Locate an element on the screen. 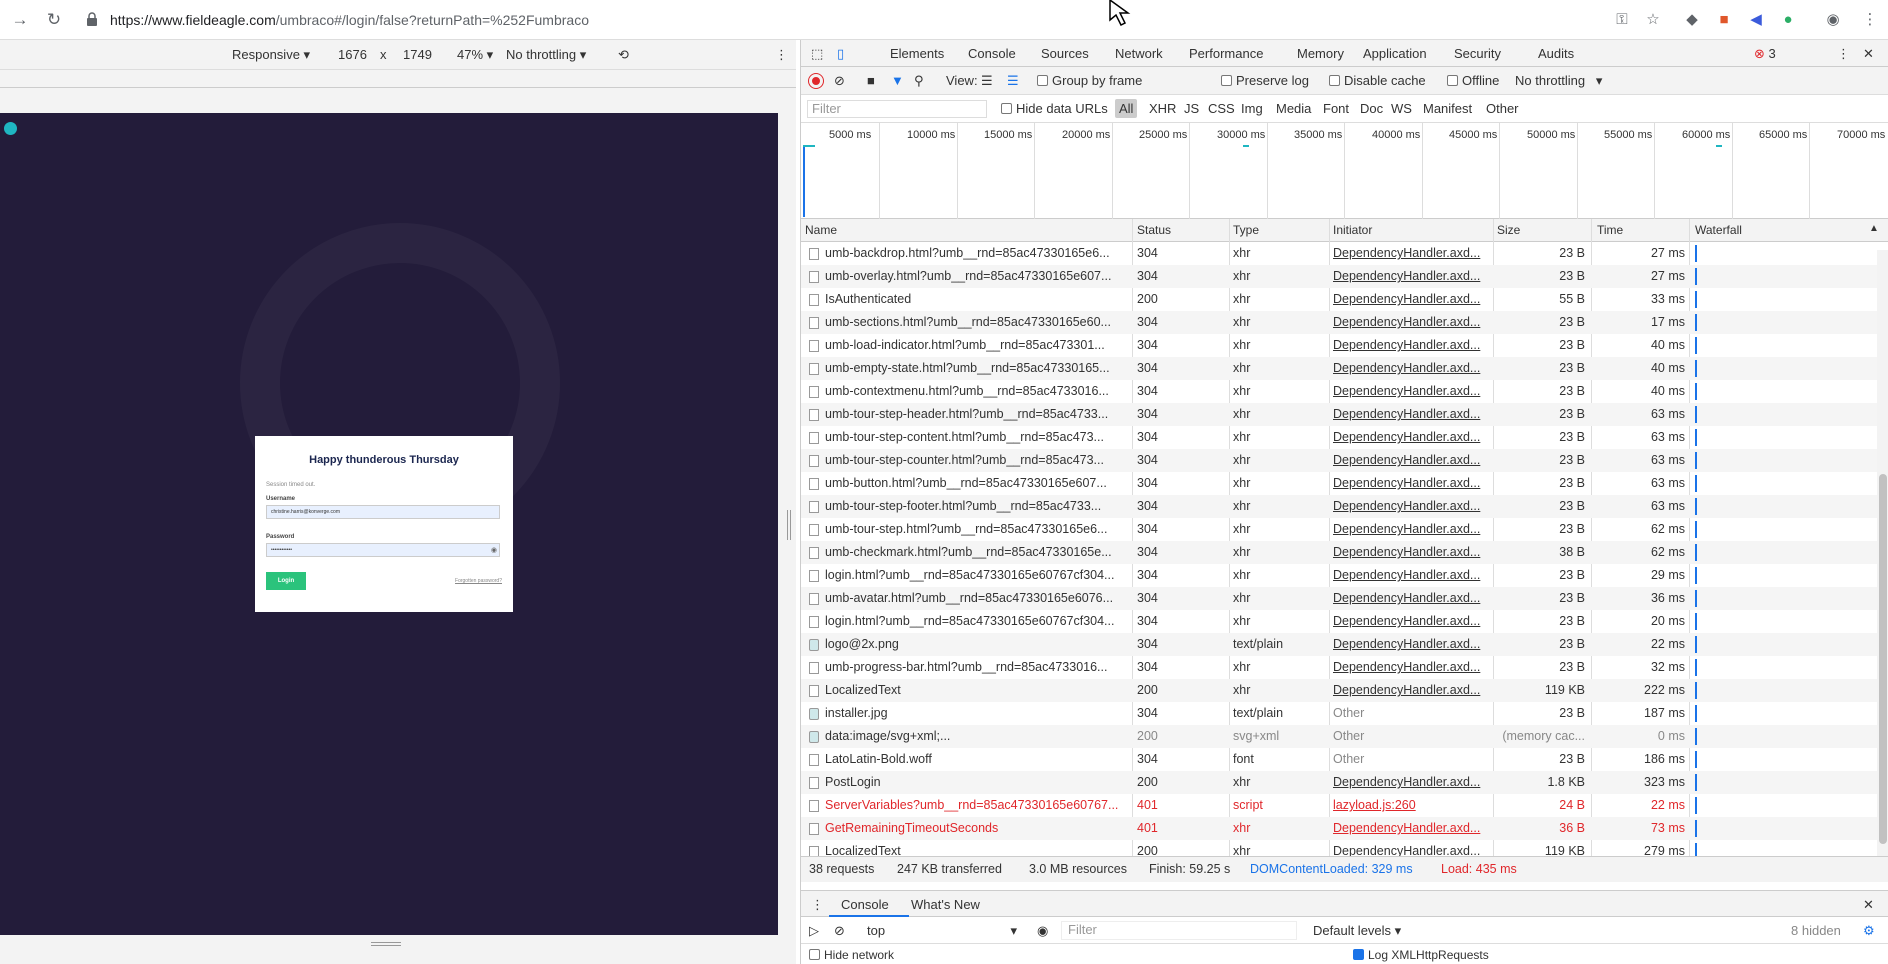 The image size is (1888, 964). filter-js: JS is located at coordinates (1191, 108).